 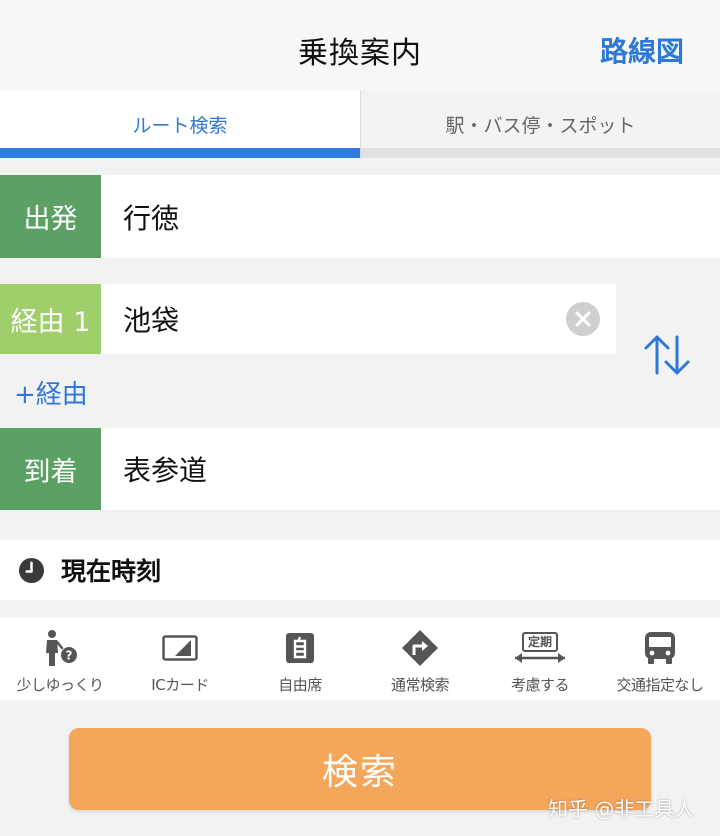 What do you see at coordinates (358, 319) in the screenshot?
I see `via-station: 池袋` at bounding box center [358, 319].